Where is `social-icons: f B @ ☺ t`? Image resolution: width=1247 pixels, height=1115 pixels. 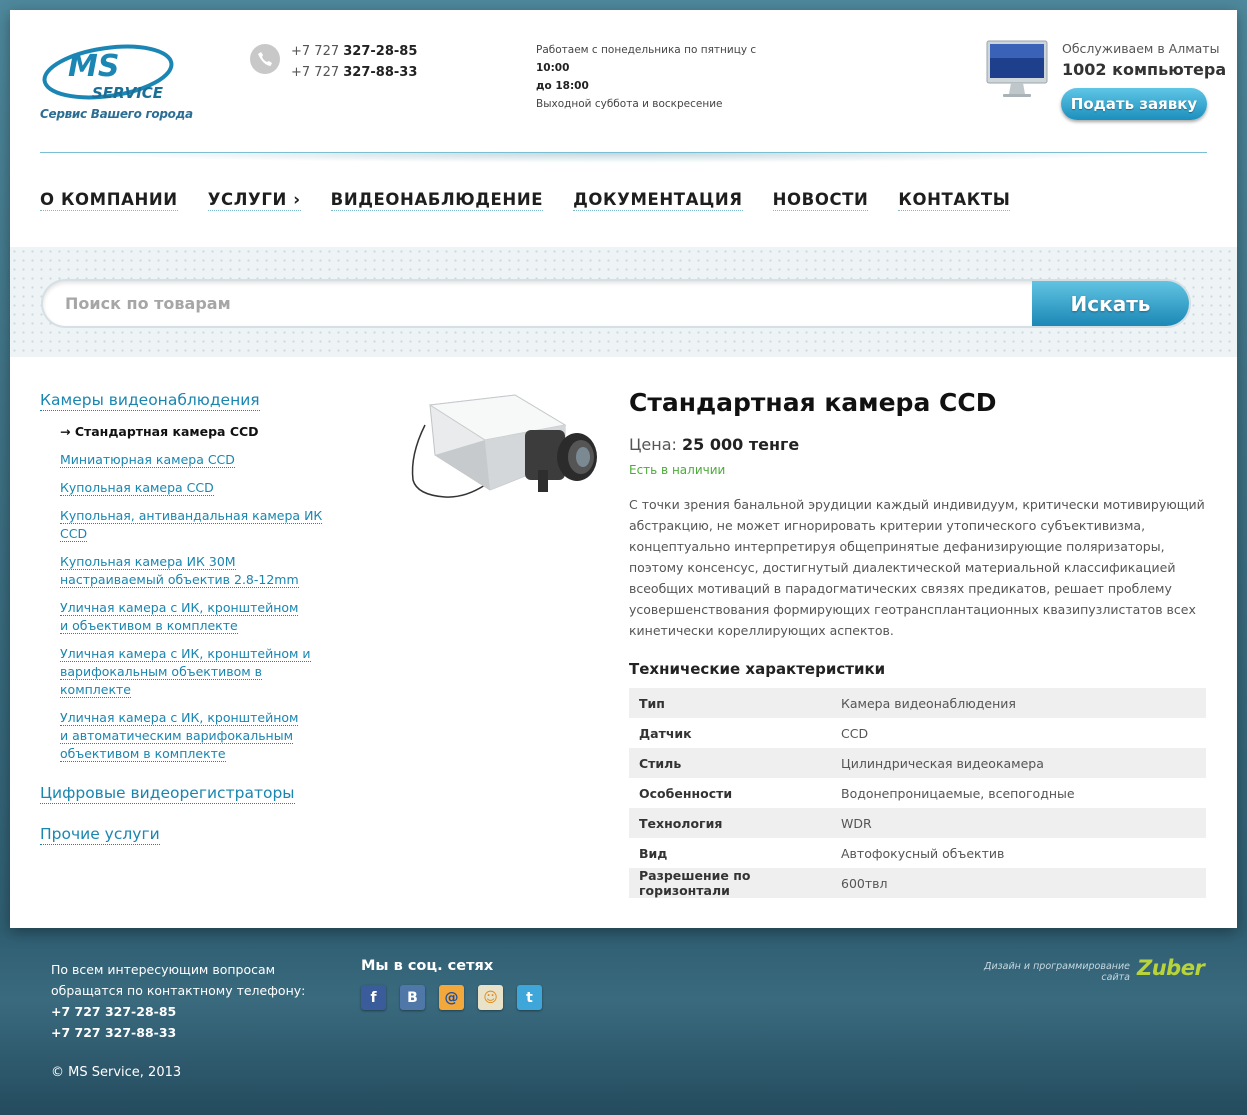 social-icons: f B @ ☺ t is located at coordinates (451, 997).